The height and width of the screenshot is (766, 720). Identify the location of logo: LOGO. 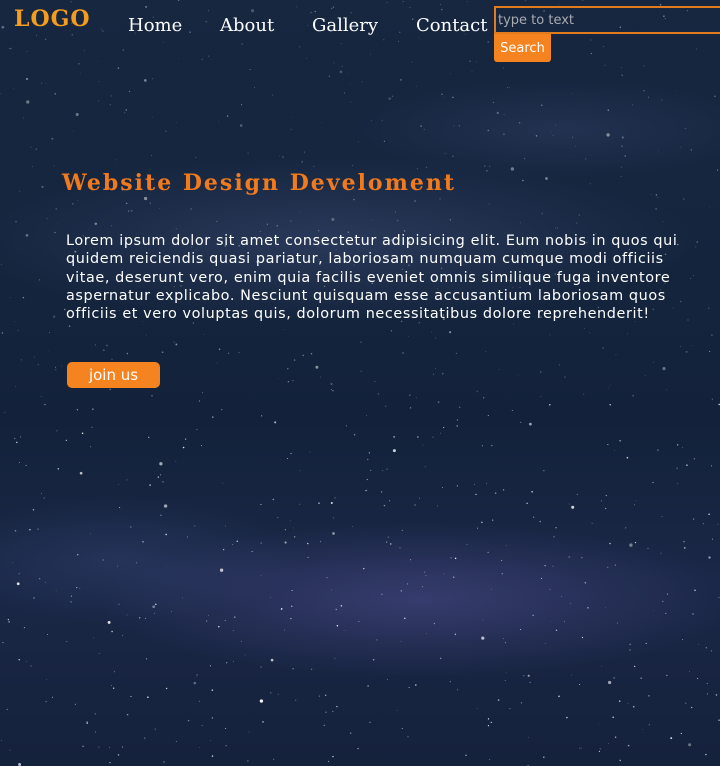
(52, 19).